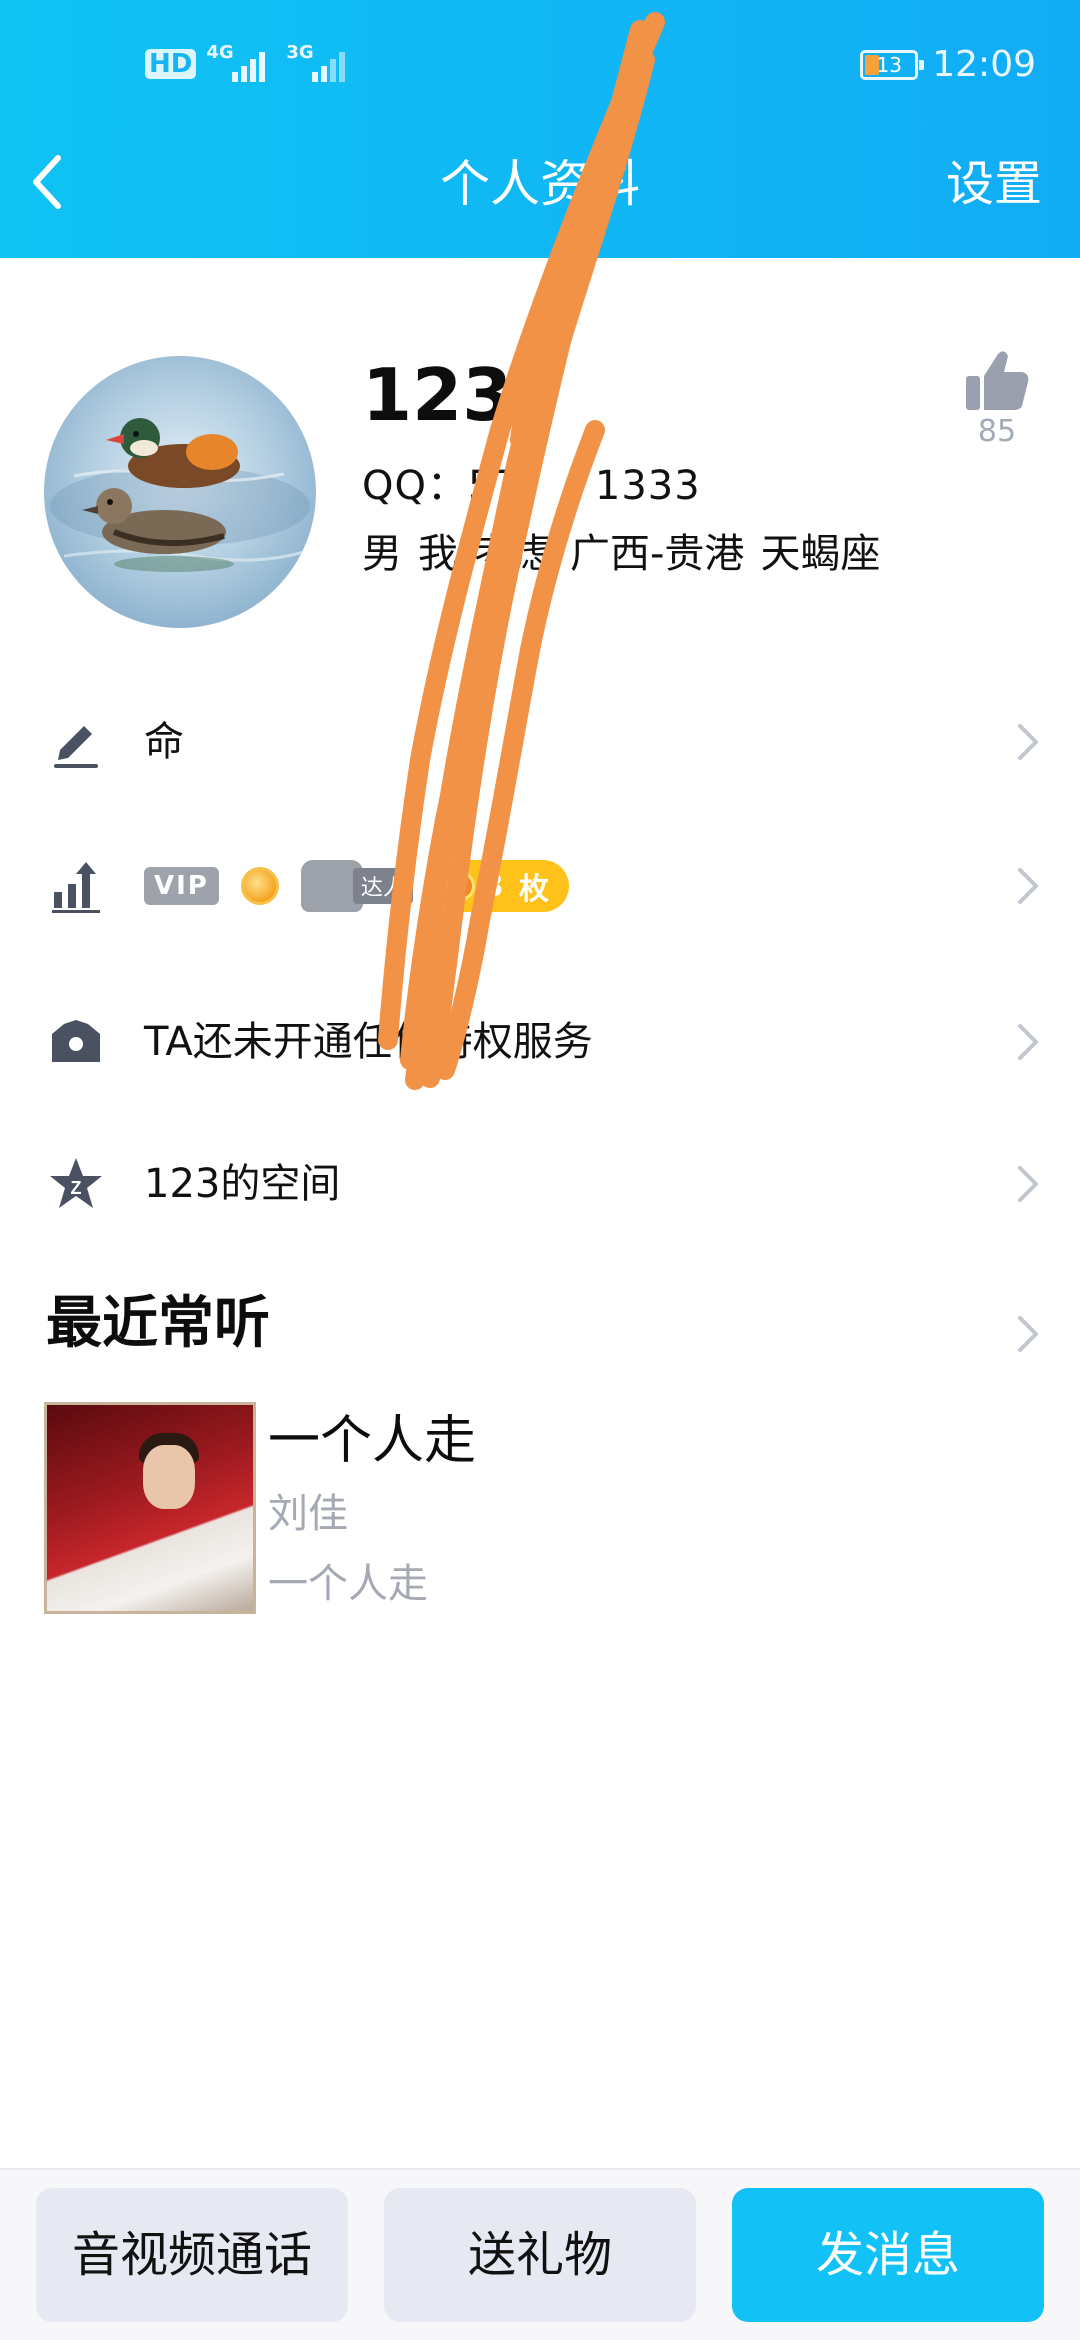 This screenshot has width=1080, height=2340. Describe the element at coordinates (192, 2255) in the screenshot. I see `av-call-button: 音视频通话` at that location.